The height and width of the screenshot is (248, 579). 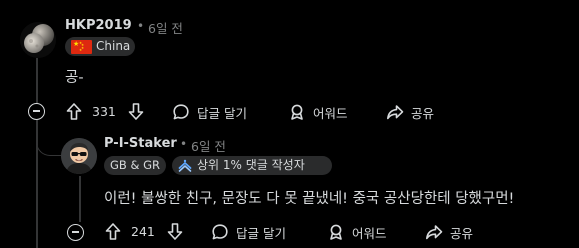 What do you see at coordinates (309, 199) in the screenshot?
I see `comment-body: 이런! 불쌍한 친구, 문장도 다 못 끝냈네! 중국 공산당한테 당했구먼!` at bounding box center [309, 199].